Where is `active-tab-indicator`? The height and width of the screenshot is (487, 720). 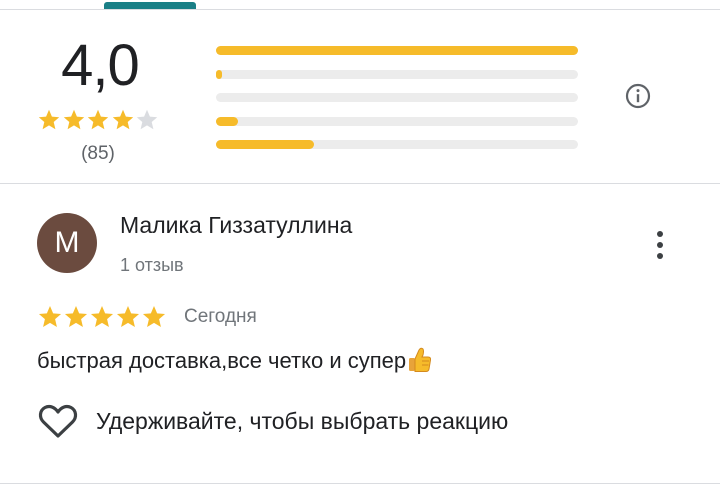
active-tab-indicator is located at coordinates (150, 5).